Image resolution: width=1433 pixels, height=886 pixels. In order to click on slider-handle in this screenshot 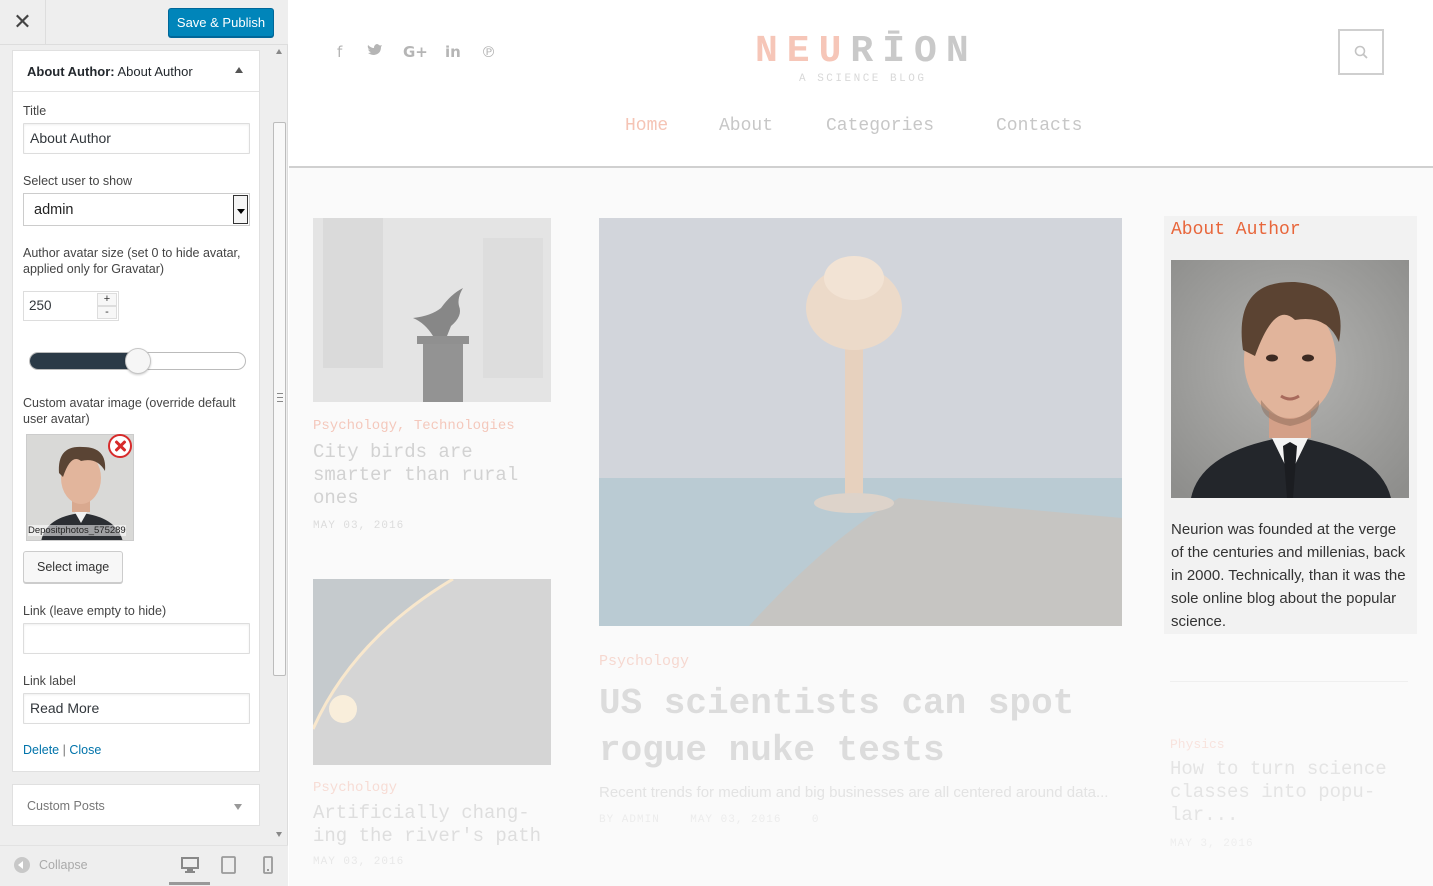, I will do `click(138, 361)`.